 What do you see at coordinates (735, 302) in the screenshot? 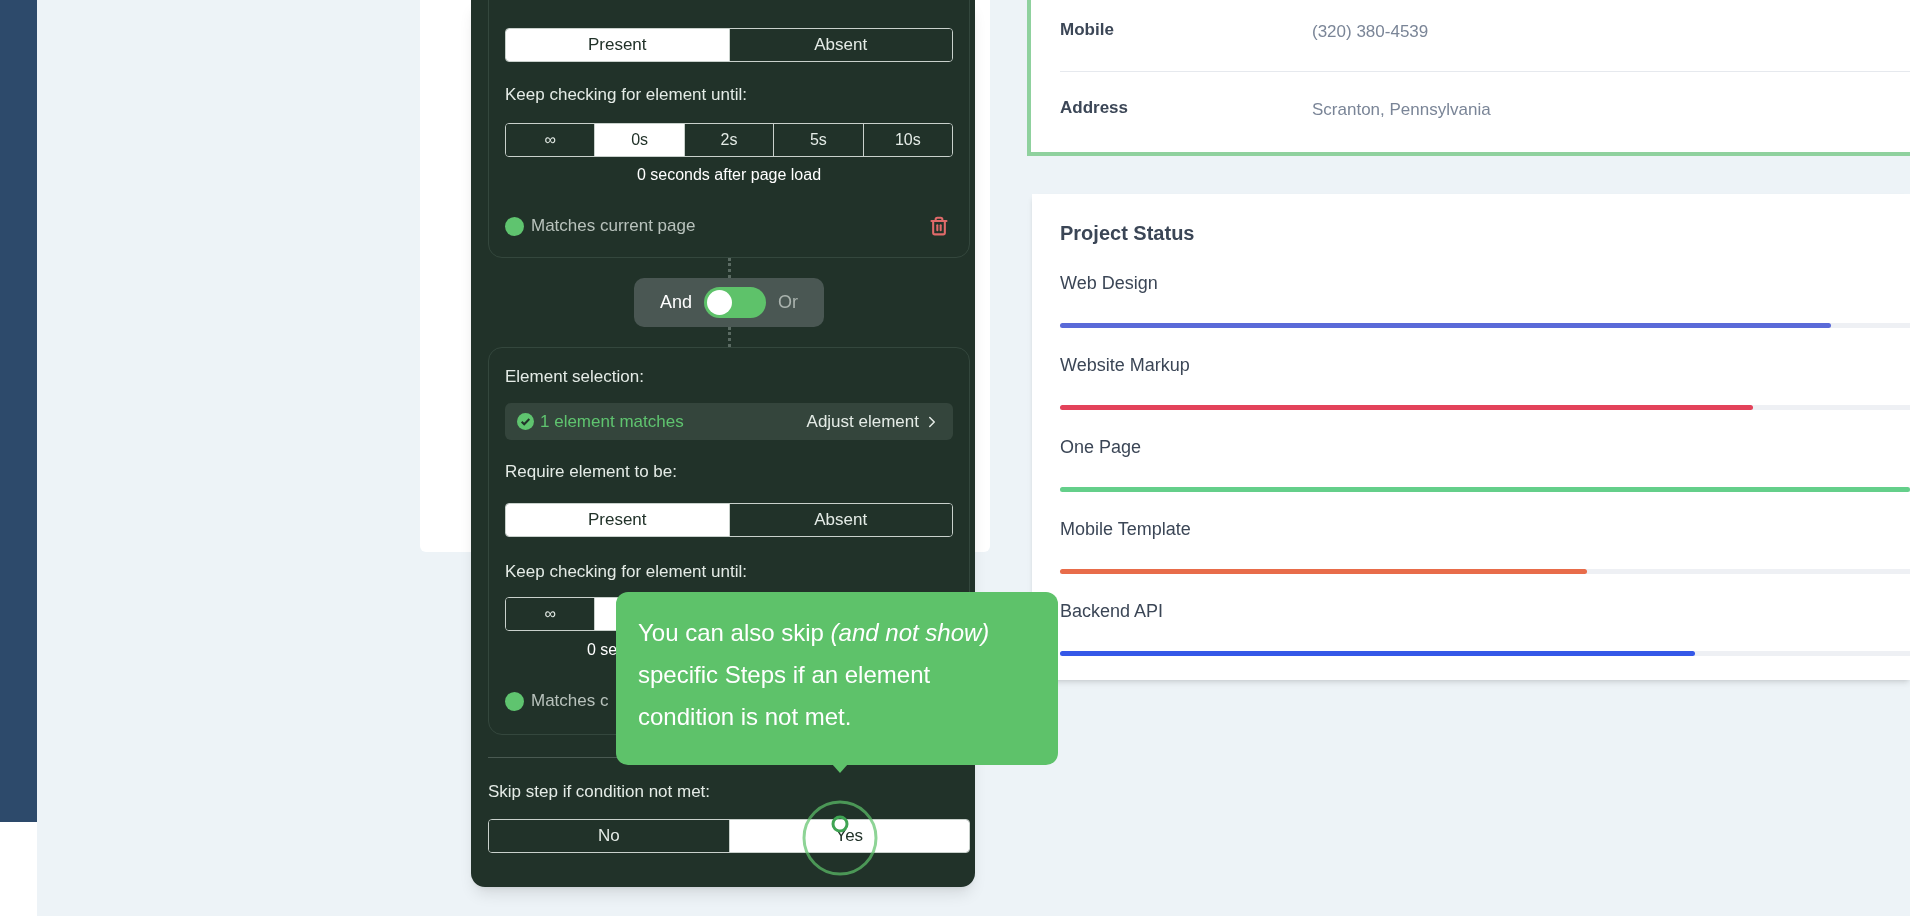
I see `toggle-switch` at bounding box center [735, 302].